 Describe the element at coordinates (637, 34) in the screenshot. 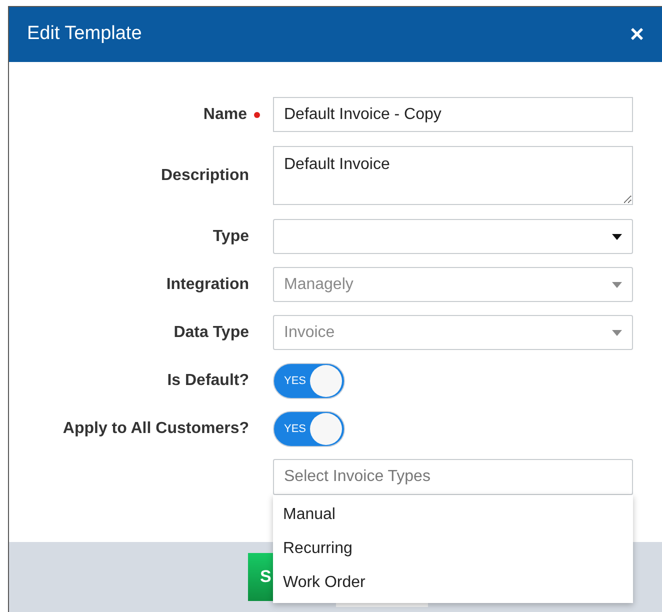

I see `close-button: ×` at that location.